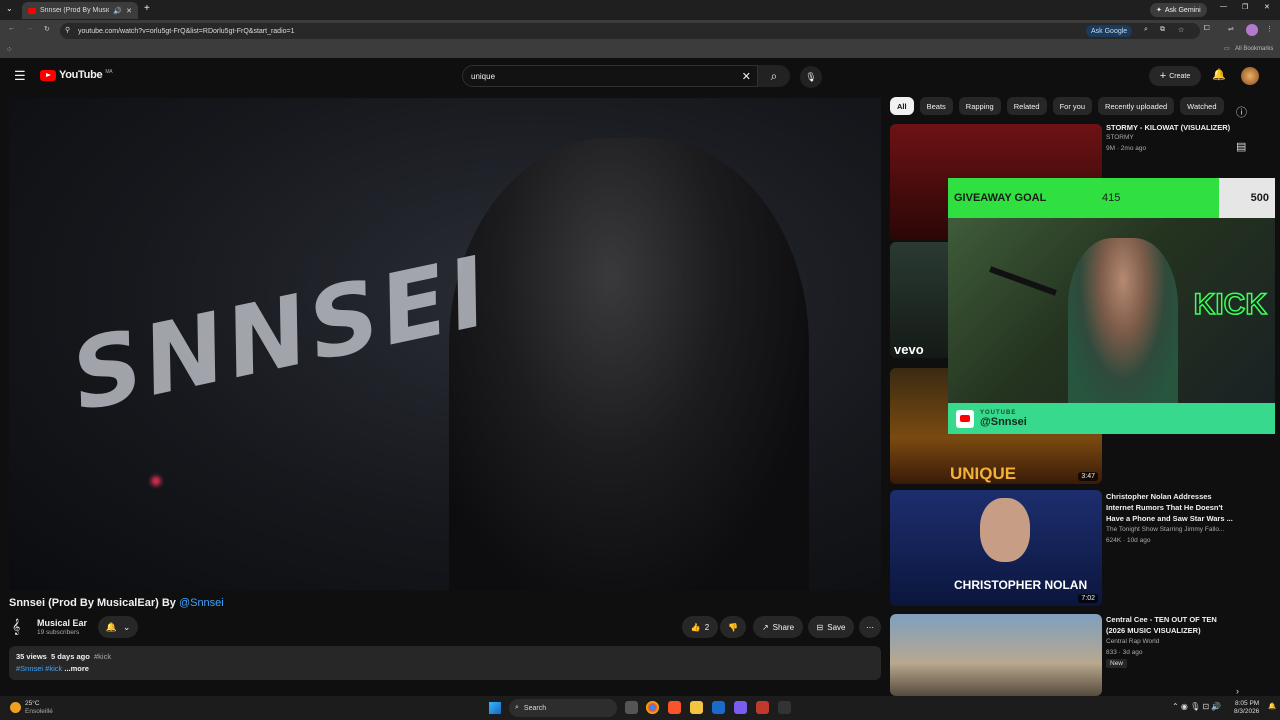  I want to click on description-tag: #kick, so click(102, 656).